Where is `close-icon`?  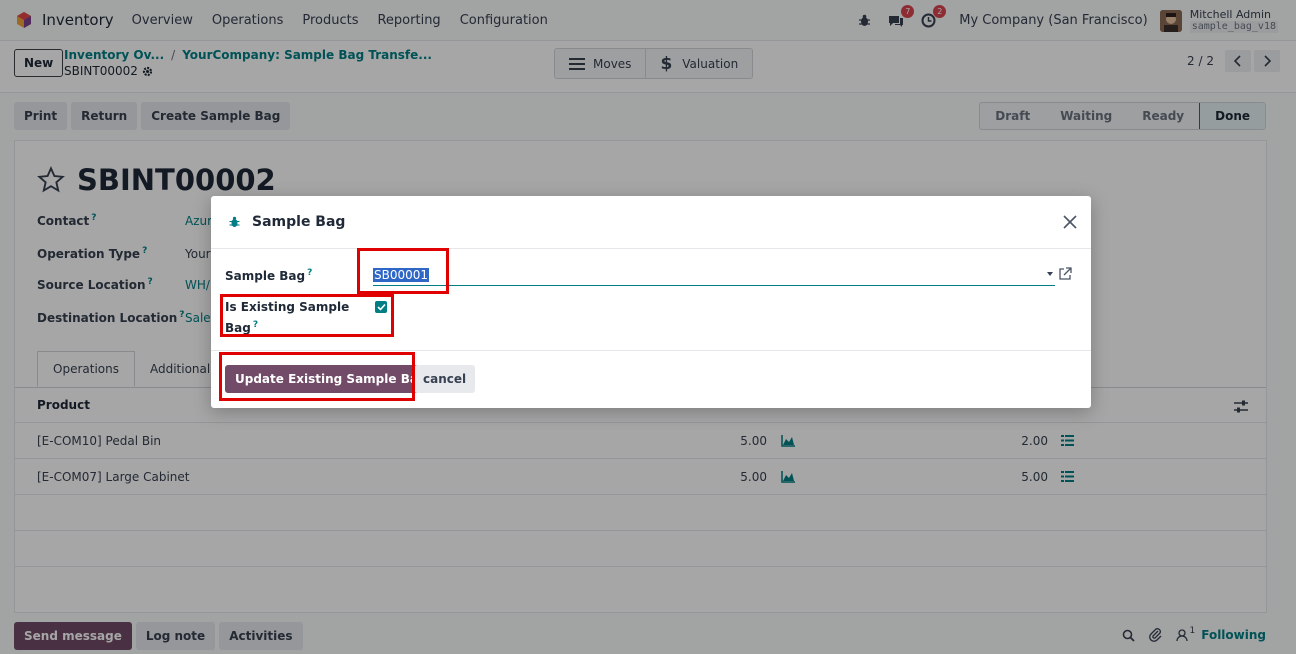
close-icon is located at coordinates (1070, 222).